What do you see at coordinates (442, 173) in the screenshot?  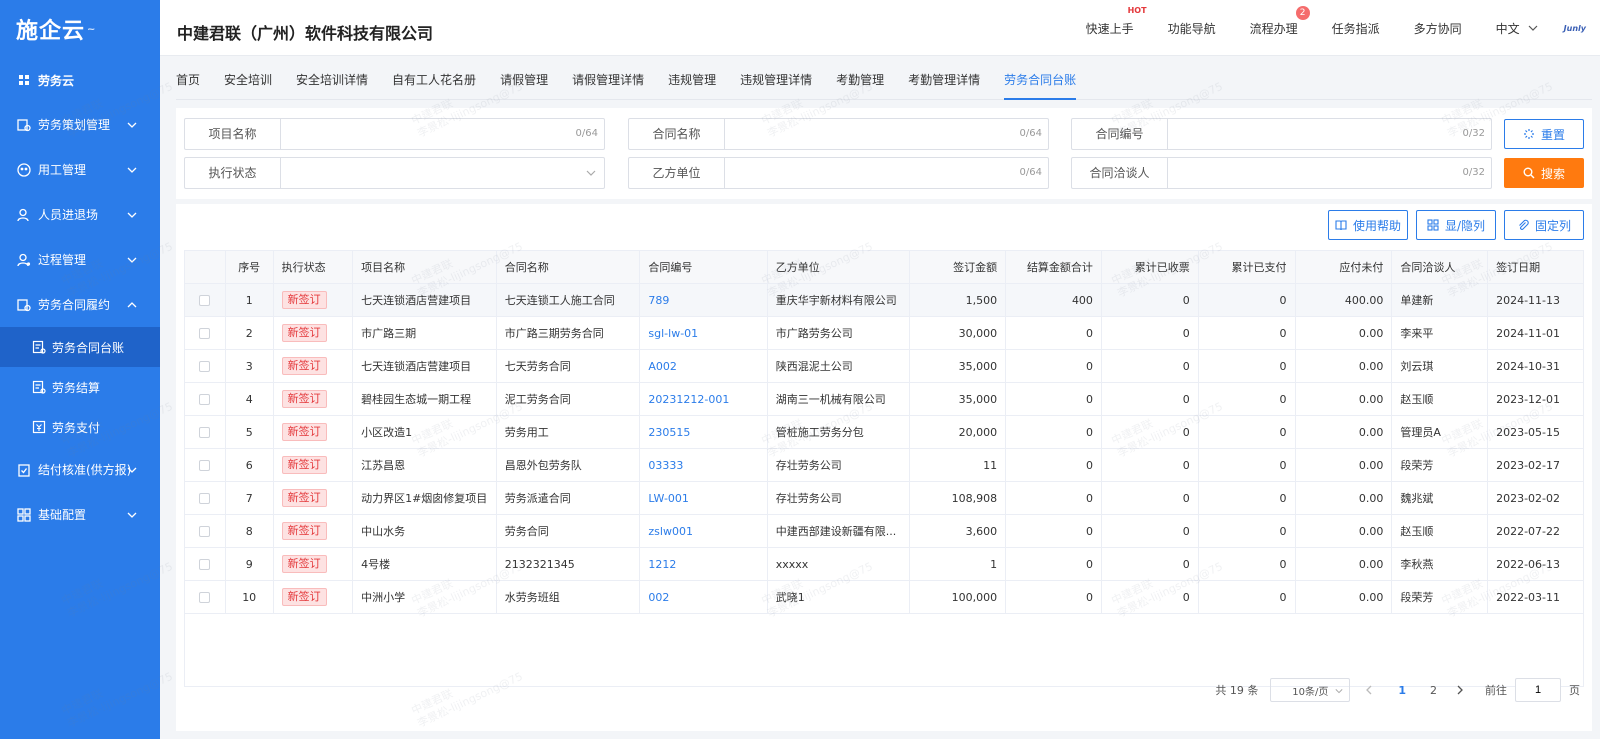 I see `exec-status-select` at bounding box center [442, 173].